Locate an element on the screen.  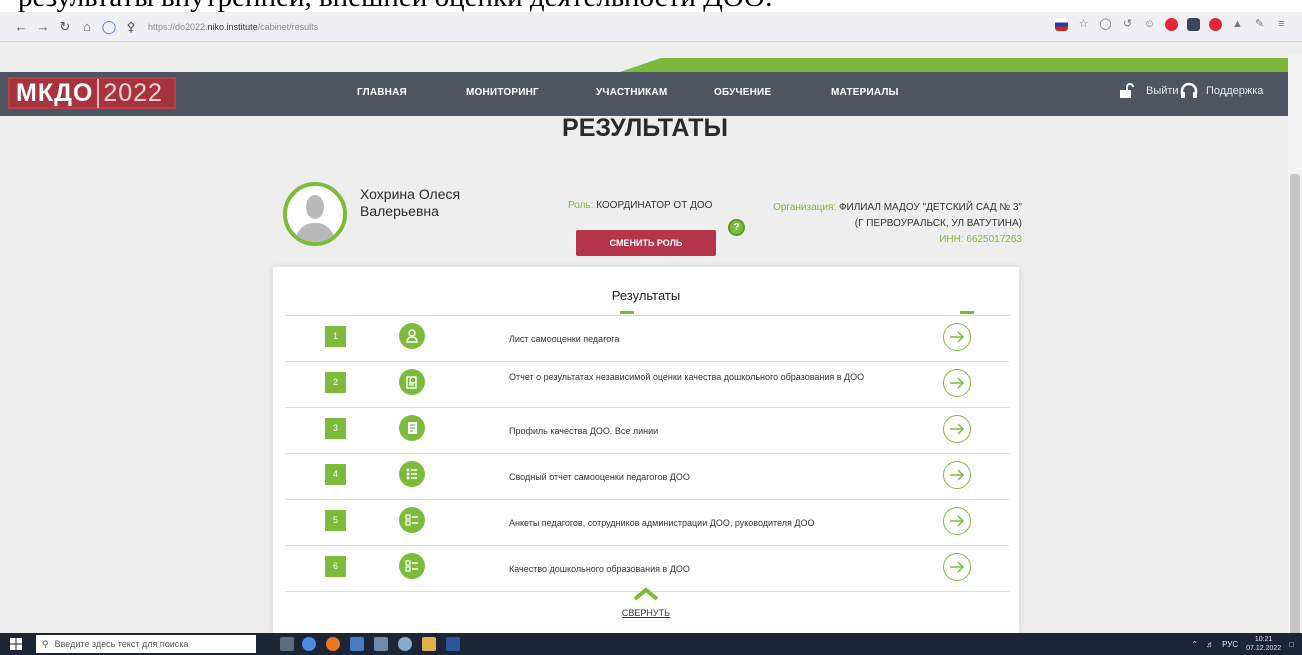
results-row-6: 6 Качество дошкольного образования в ДОО is located at coordinates (647, 569).